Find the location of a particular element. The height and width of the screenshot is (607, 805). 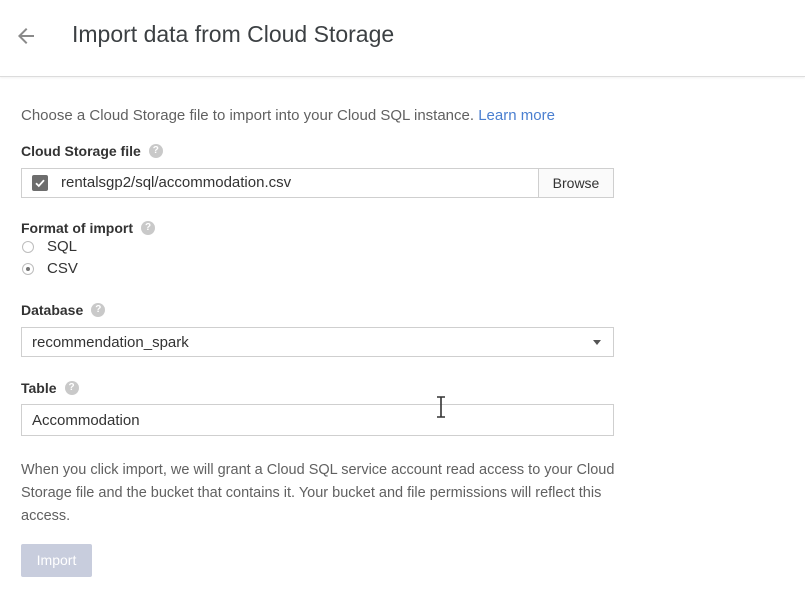

radio-csv: CSV is located at coordinates (50, 269).